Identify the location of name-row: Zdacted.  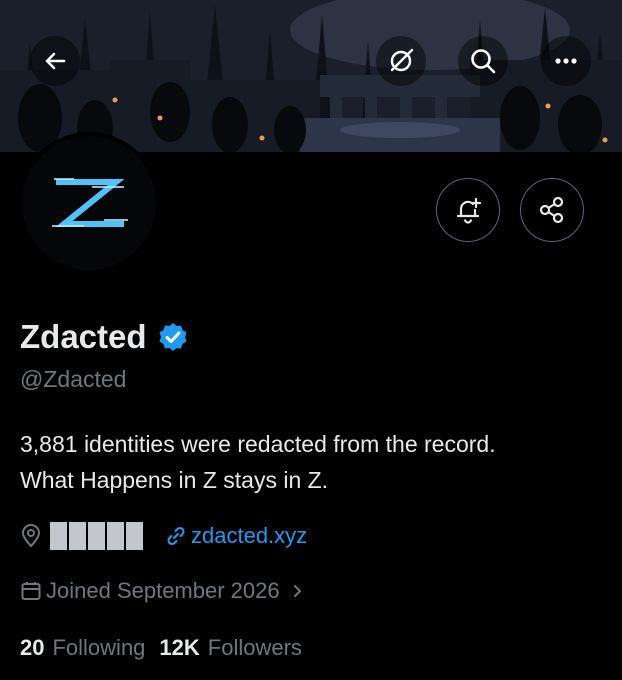
(104, 337).